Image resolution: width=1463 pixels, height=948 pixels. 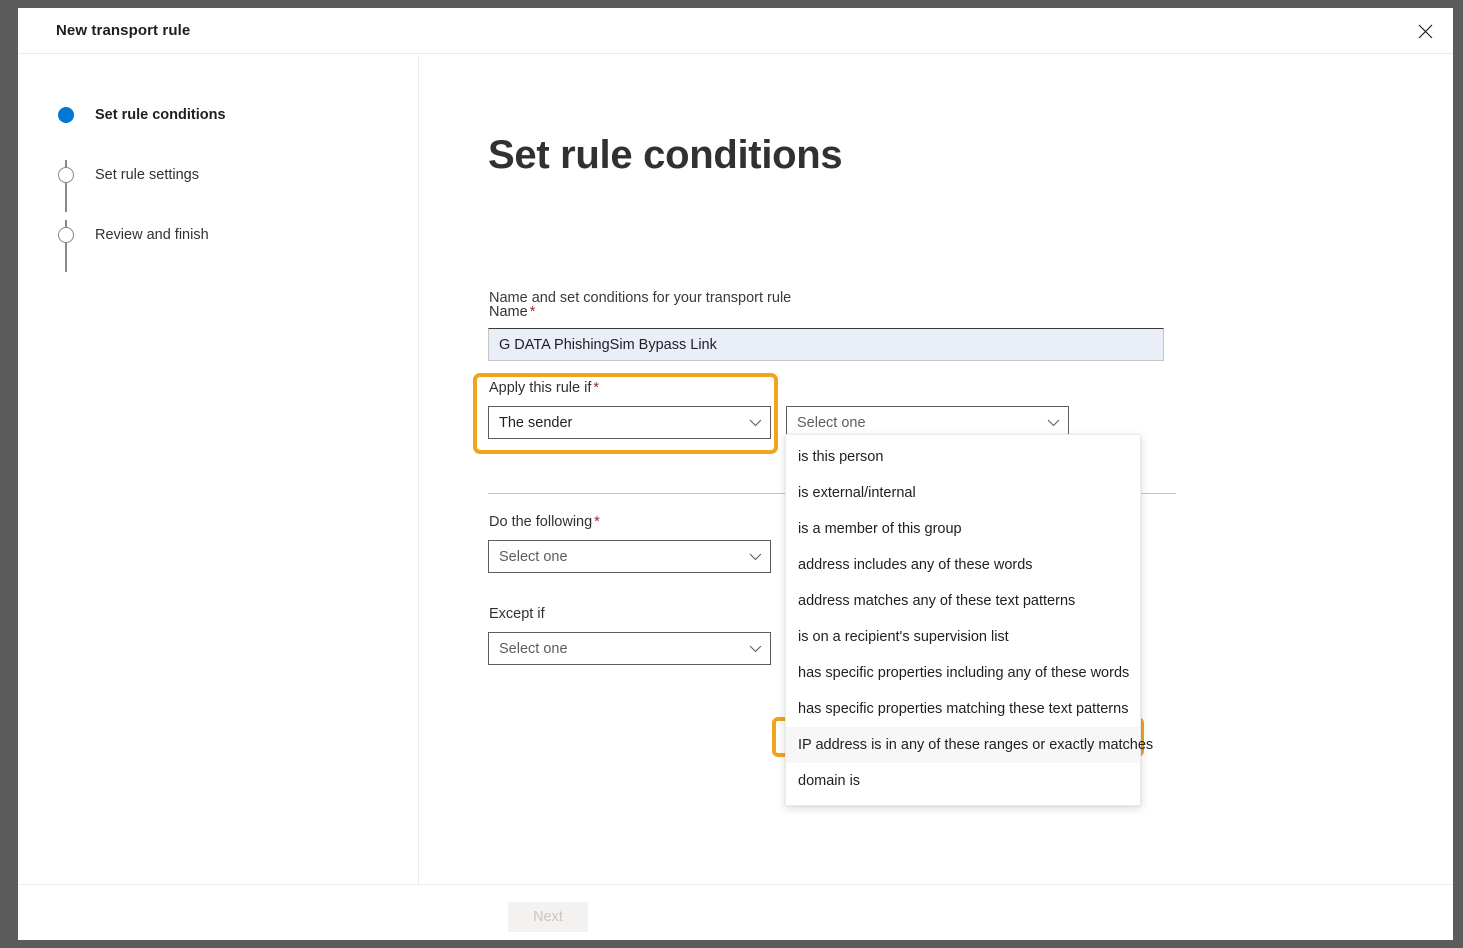 I want to click on apply-rule-if-label: Apply this rule if *, so click(x=544, y=388).